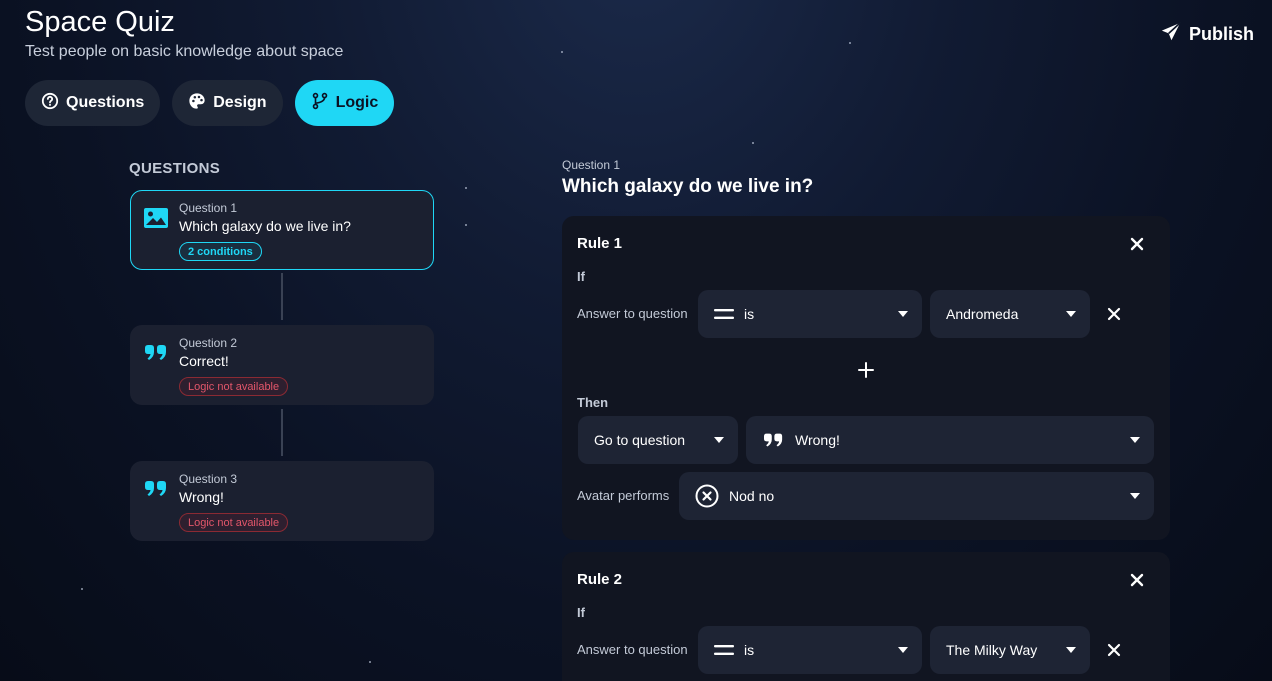 Image resolution: width=1272 pixels, height=681 pixels. What do you see at coordinates (992, 650) in the screenshot?
I see `answer-value: The Milky Way` at bounding box center [992, 650].